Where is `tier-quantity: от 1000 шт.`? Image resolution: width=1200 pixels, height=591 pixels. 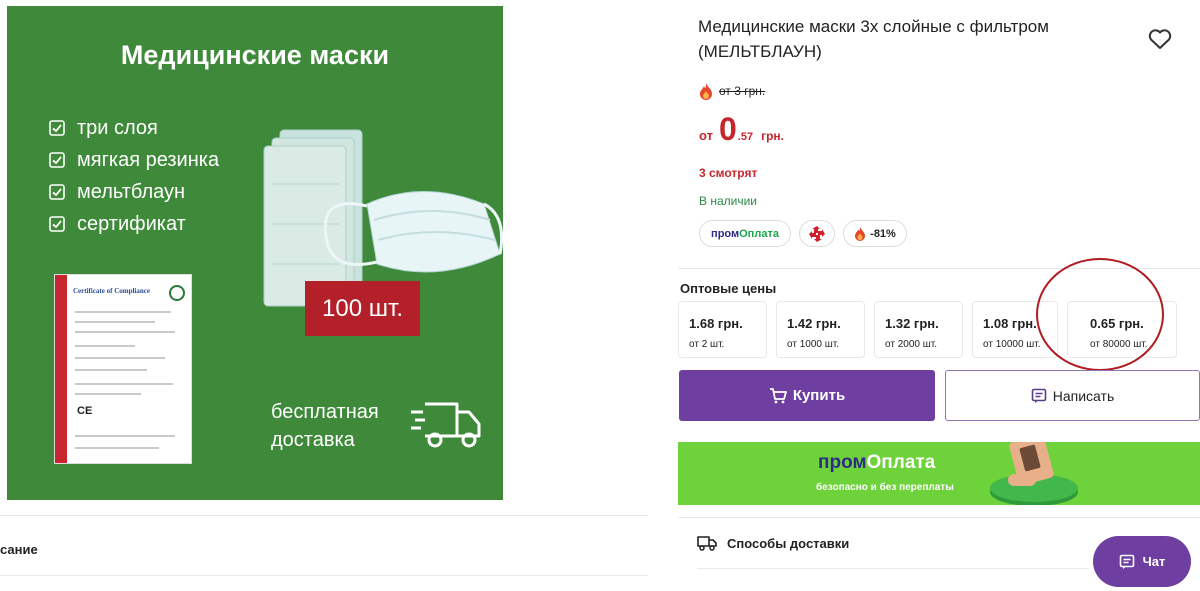
tier-quantity: от 1000 шт. is located at coordinates (813, 344).